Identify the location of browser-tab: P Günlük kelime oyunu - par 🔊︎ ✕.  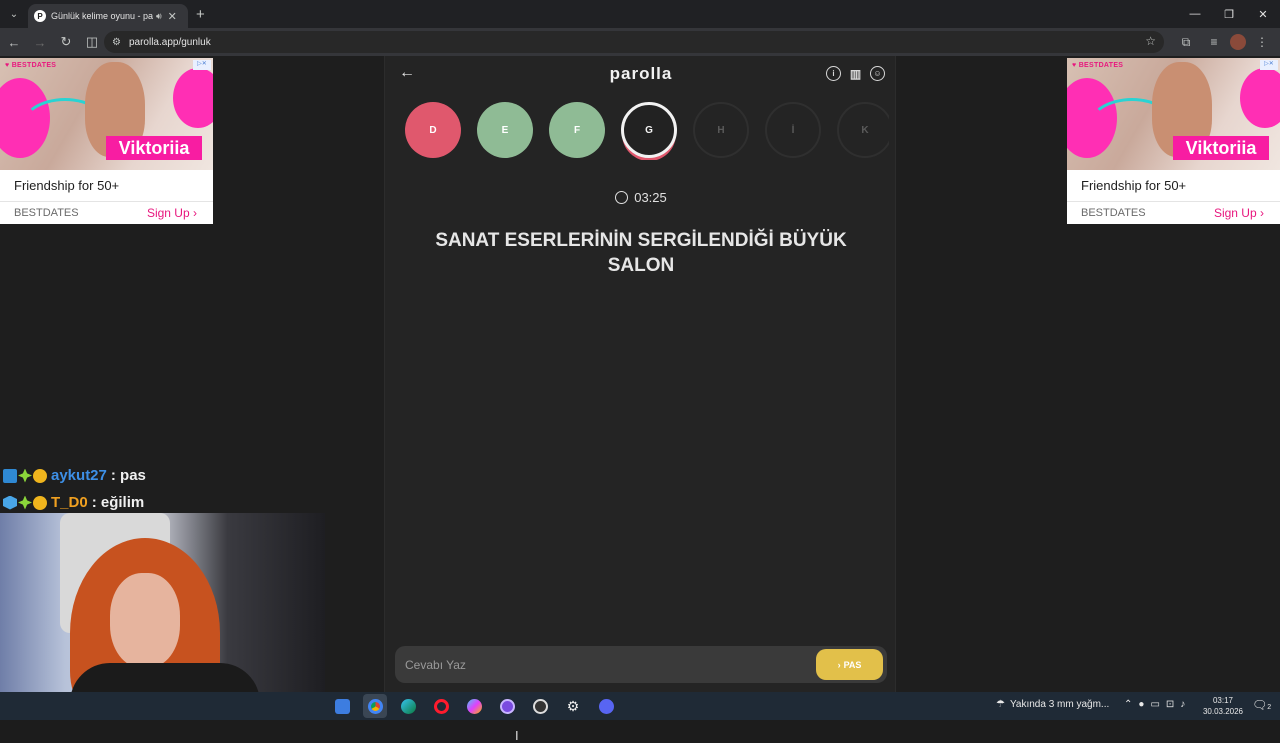
(108, 16).